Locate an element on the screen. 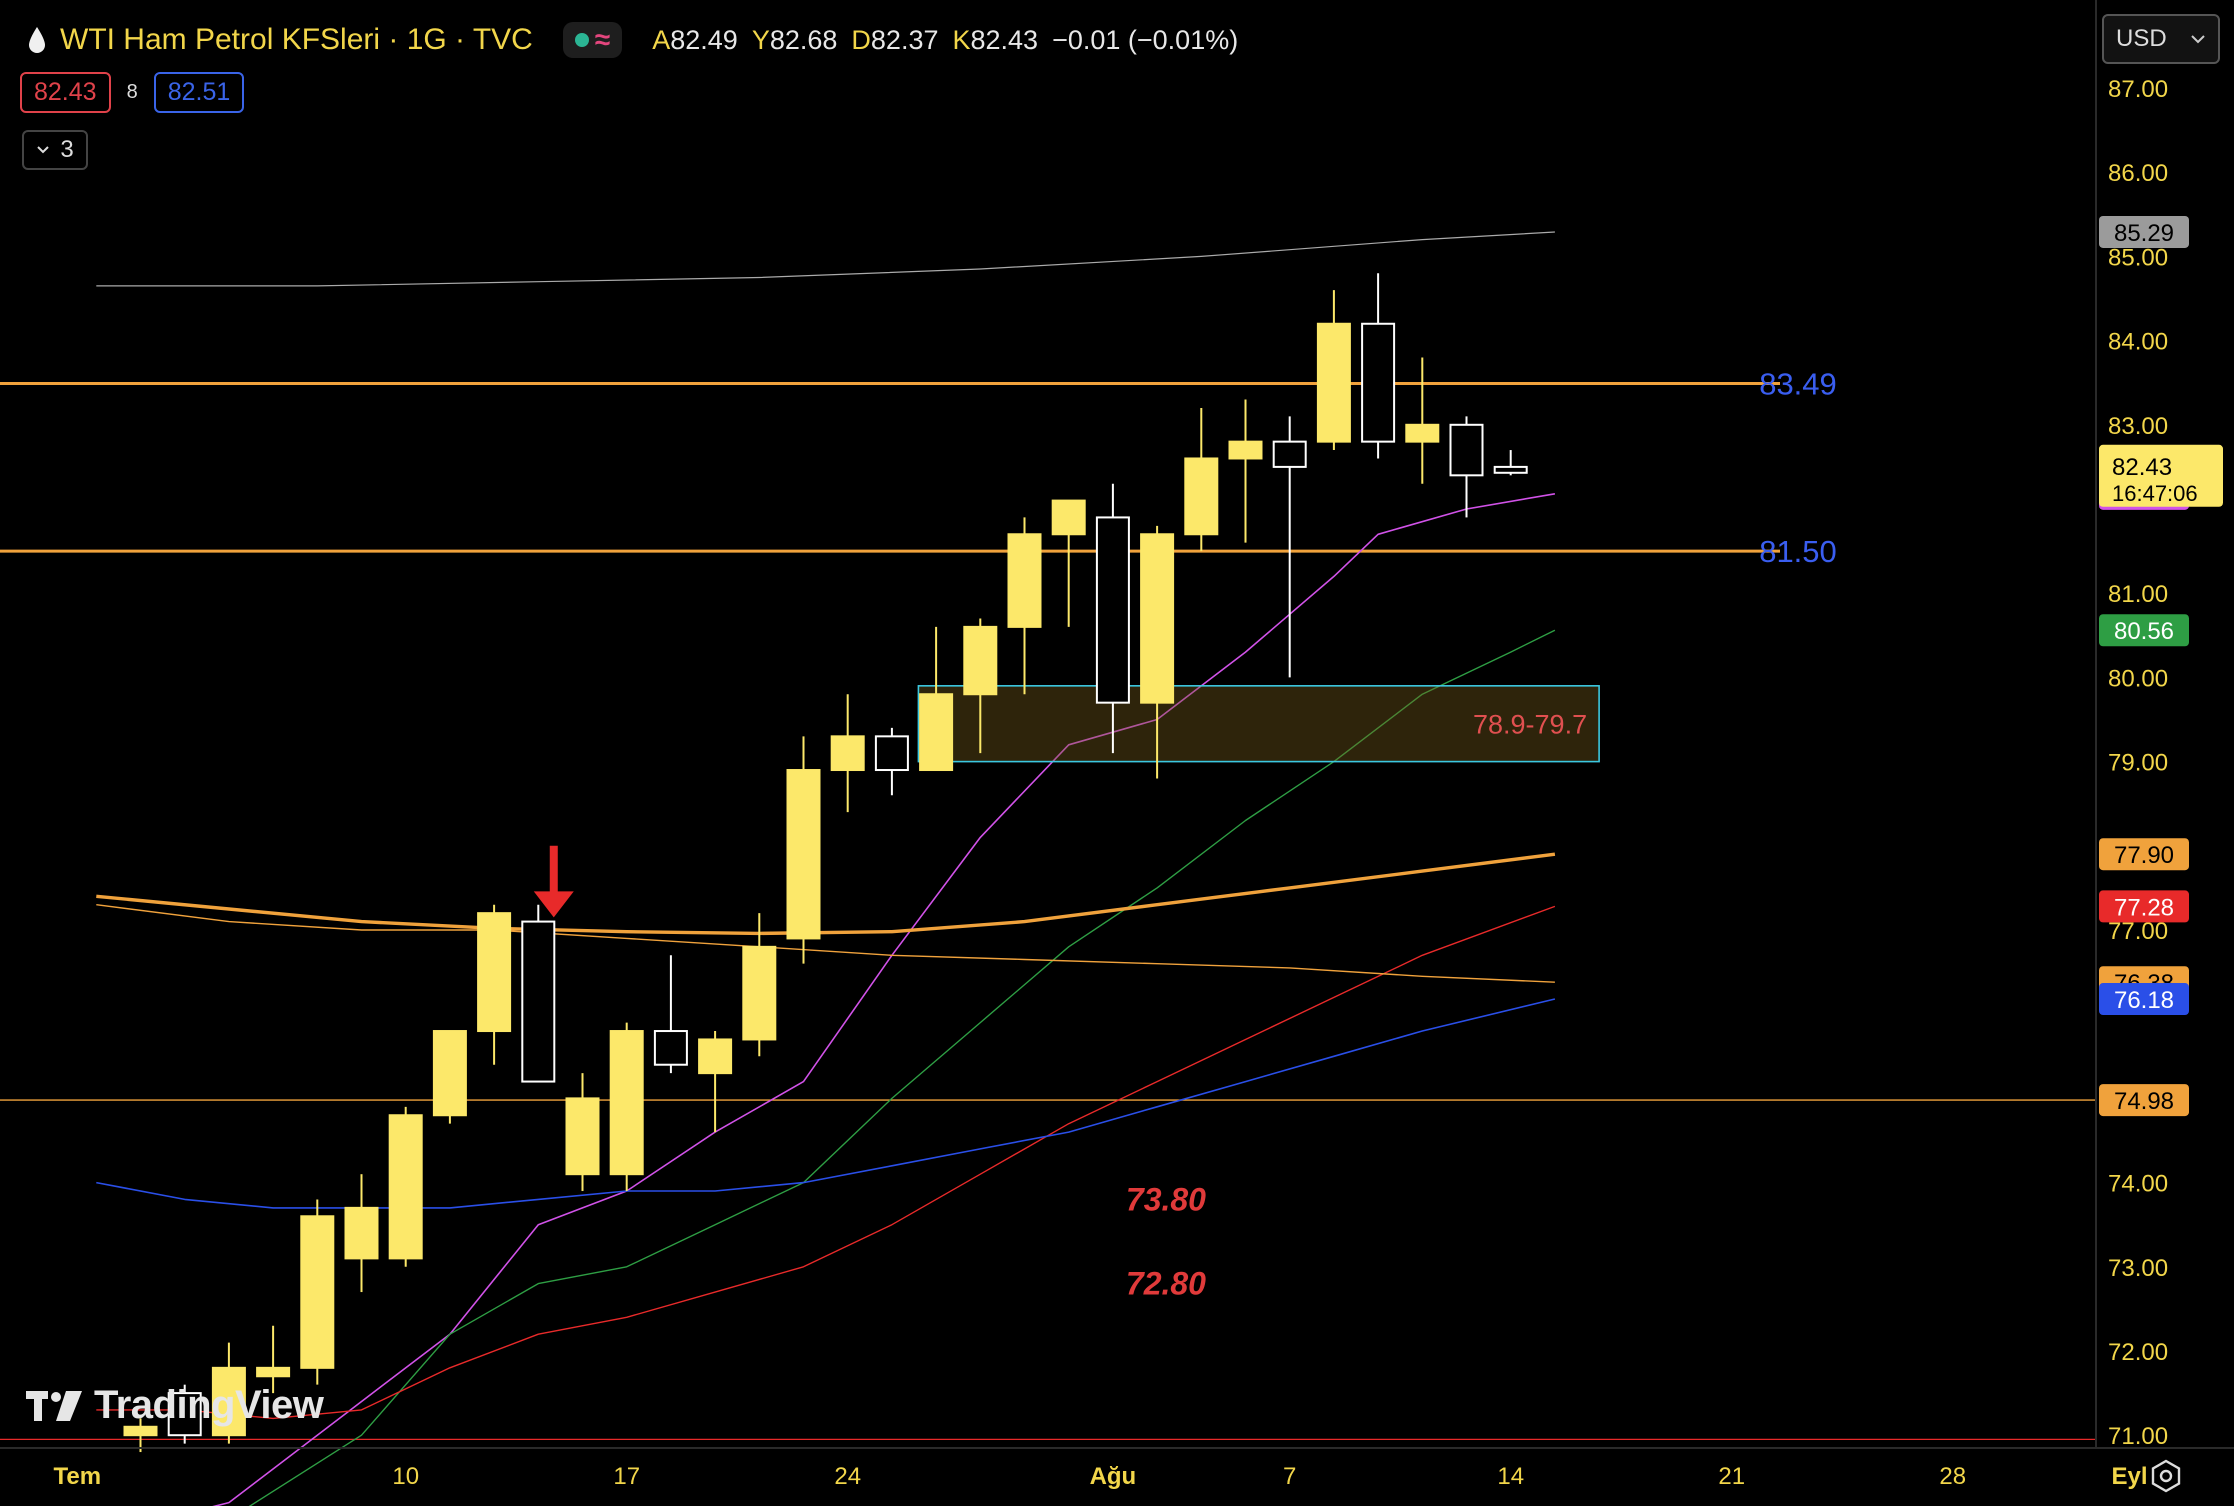 Image resolution: width=2234 pixels, height=1506 pixels. indicators-count: 3 is located at coordinates (67, 149).